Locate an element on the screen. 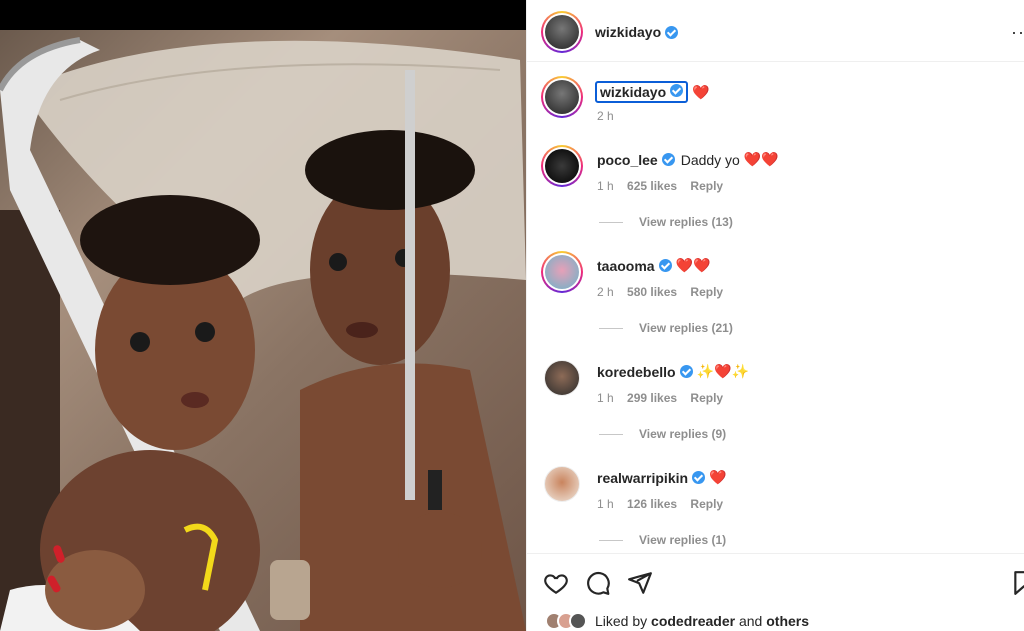 The image size is (1024, 631). view-replies-button: View replies (21) is located at coordinates (666, 328).